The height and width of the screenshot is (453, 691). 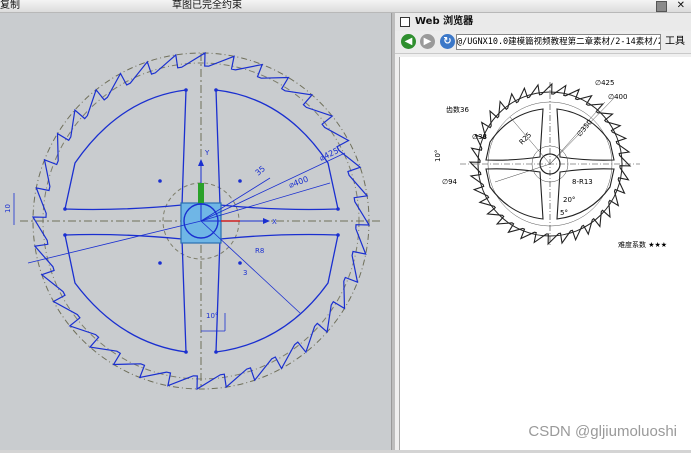 What do you see at coordinates (642, 244) in the screenshot?
I see `ref-difficulty: 难度系数 ★★★` at bounding box center [642, 244].